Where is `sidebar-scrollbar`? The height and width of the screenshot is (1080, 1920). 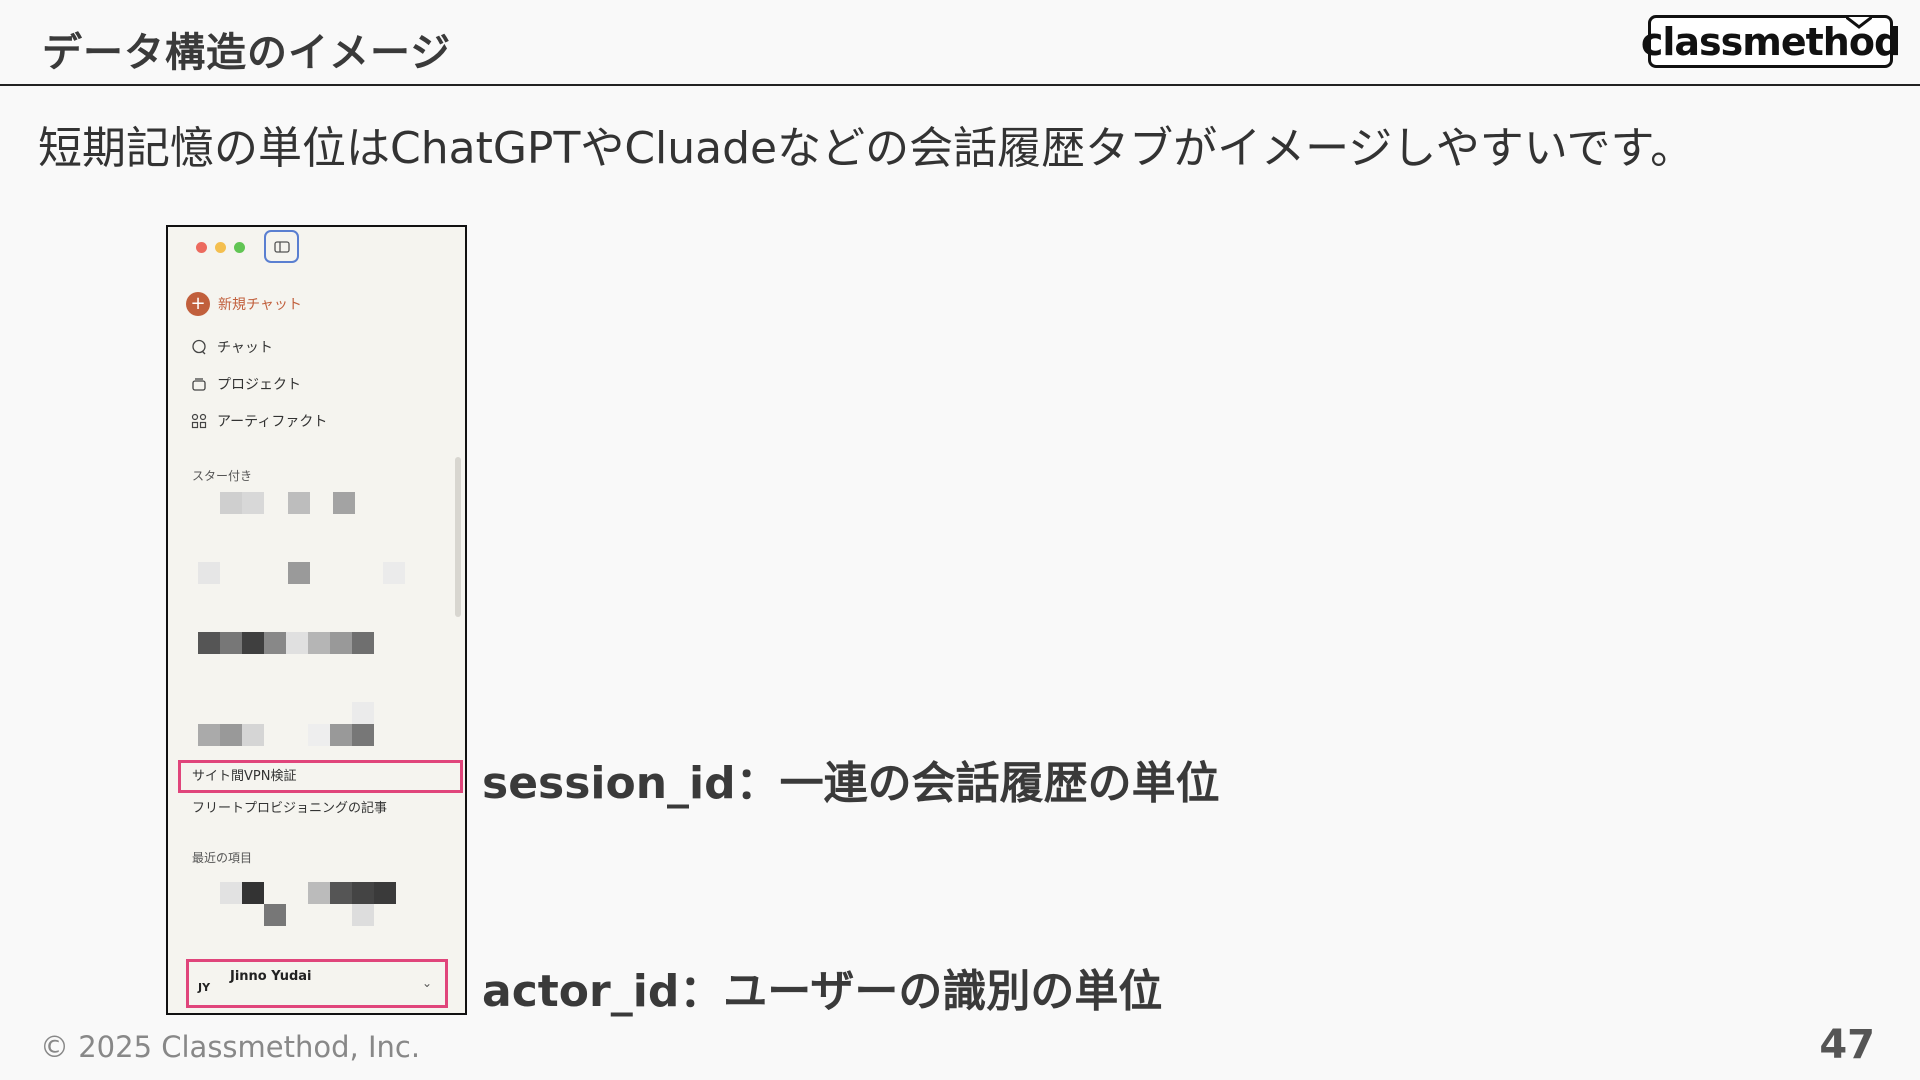
sidebar-scrollbar is located at coordinates (458, 537).